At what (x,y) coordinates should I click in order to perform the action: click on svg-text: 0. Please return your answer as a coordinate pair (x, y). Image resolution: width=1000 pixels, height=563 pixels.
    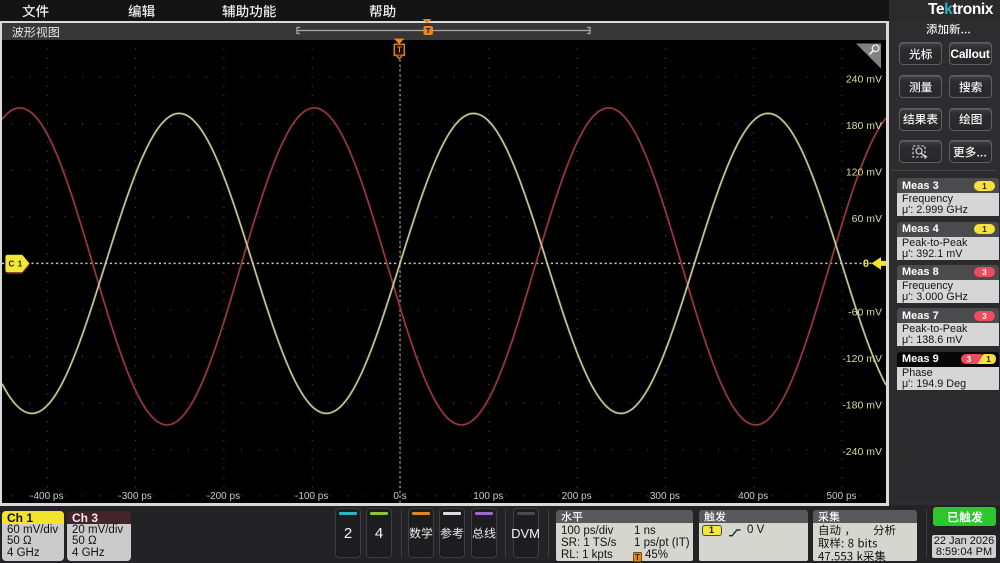
    Looking at the image, I should click on (866, 264).